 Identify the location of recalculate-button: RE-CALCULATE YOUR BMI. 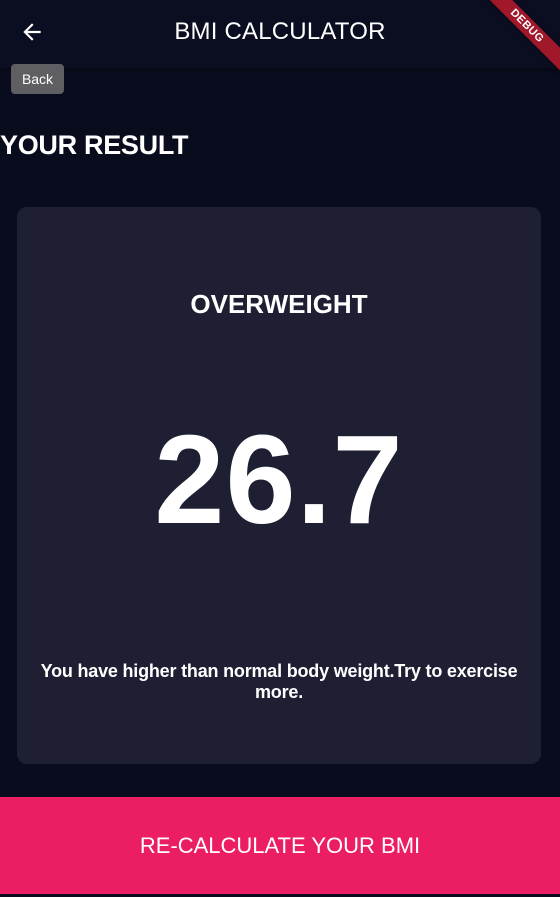
(280, 845).